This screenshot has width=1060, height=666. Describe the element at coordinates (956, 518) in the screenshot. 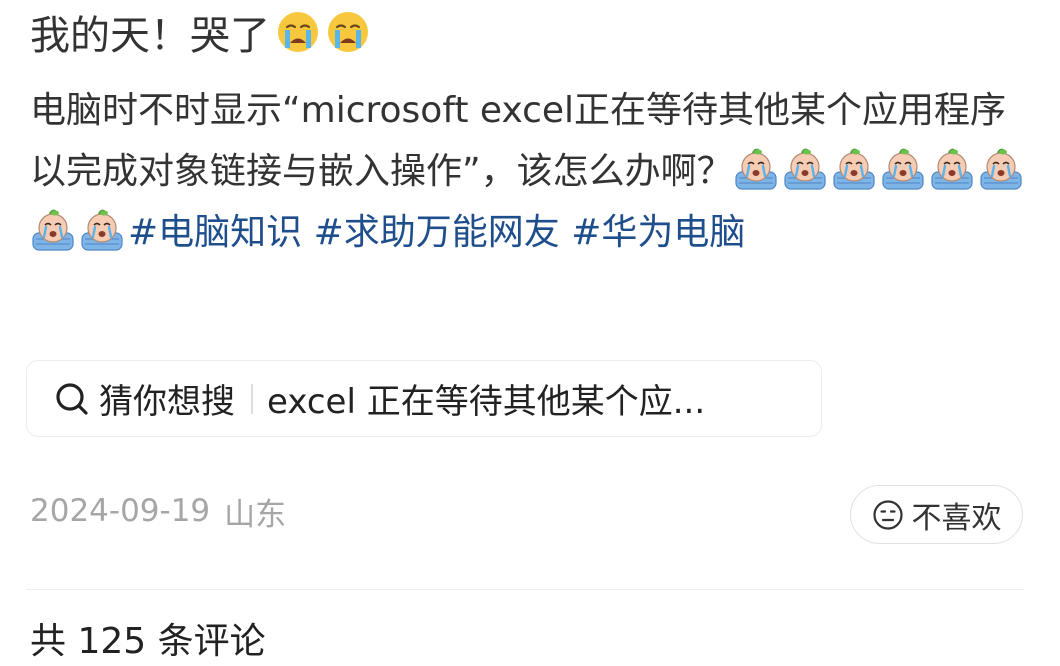

I see `dislike-label: 不喜欢` at that location.